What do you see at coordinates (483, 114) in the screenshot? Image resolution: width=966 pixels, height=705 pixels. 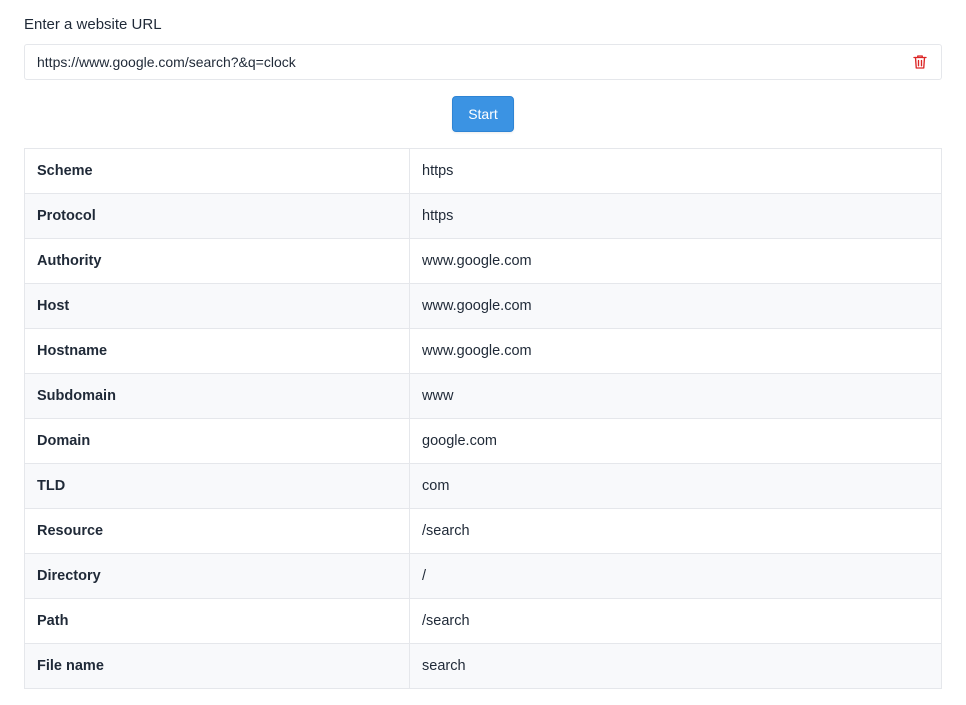 I see `start-button: Start` at bounding box center [483, 114].